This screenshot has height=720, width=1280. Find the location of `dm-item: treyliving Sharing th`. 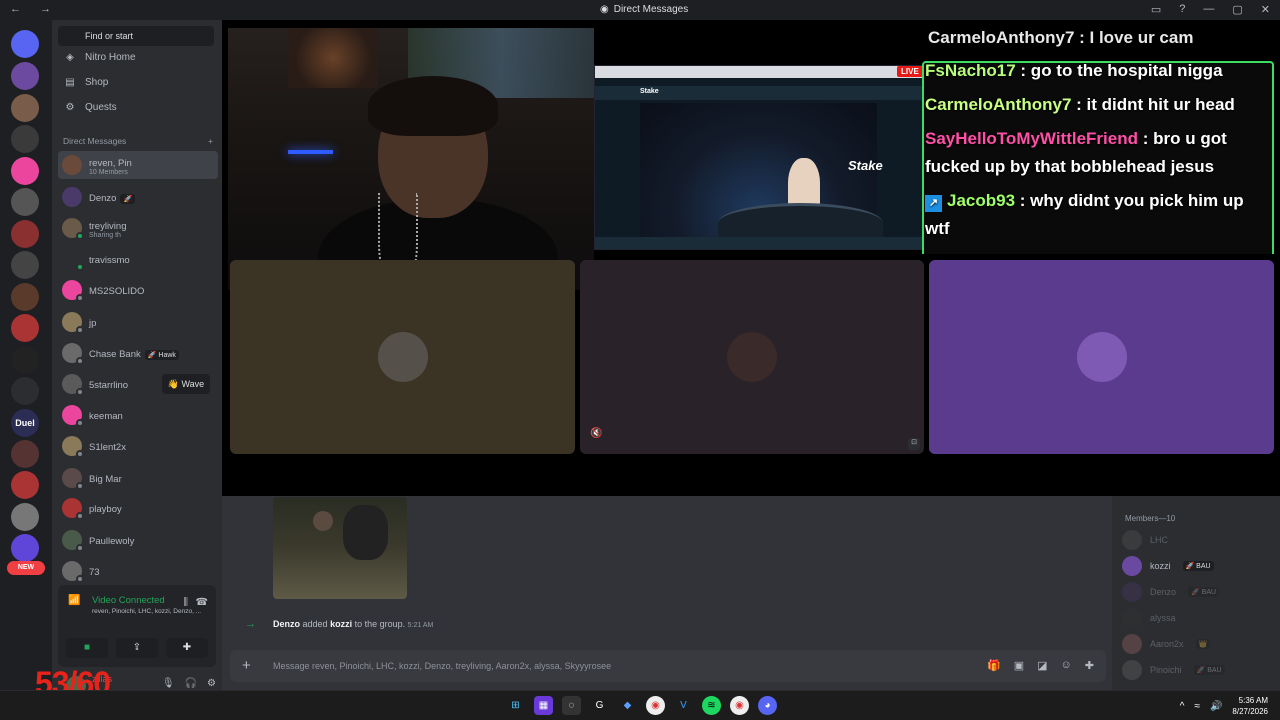

dm-item: treyliving Sharing th is located at coordinates (138, 228).